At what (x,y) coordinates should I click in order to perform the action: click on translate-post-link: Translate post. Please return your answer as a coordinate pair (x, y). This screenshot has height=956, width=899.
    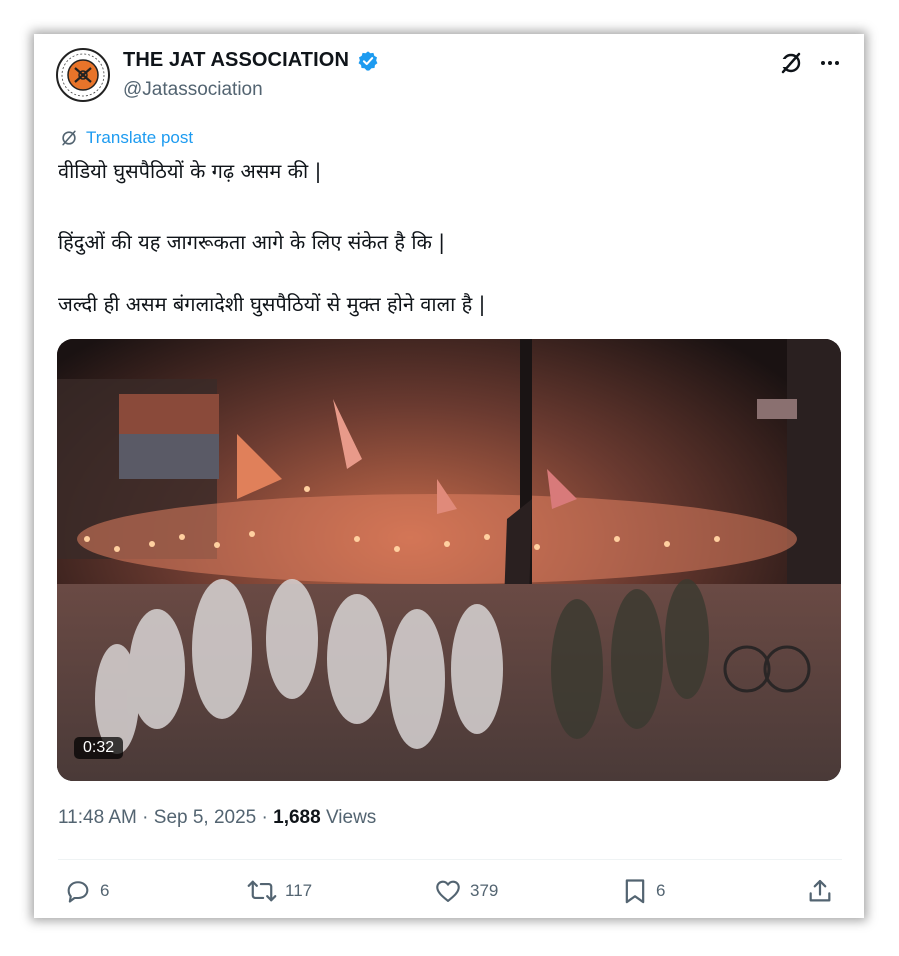
    Looking at the image, I should click on (125, 138).